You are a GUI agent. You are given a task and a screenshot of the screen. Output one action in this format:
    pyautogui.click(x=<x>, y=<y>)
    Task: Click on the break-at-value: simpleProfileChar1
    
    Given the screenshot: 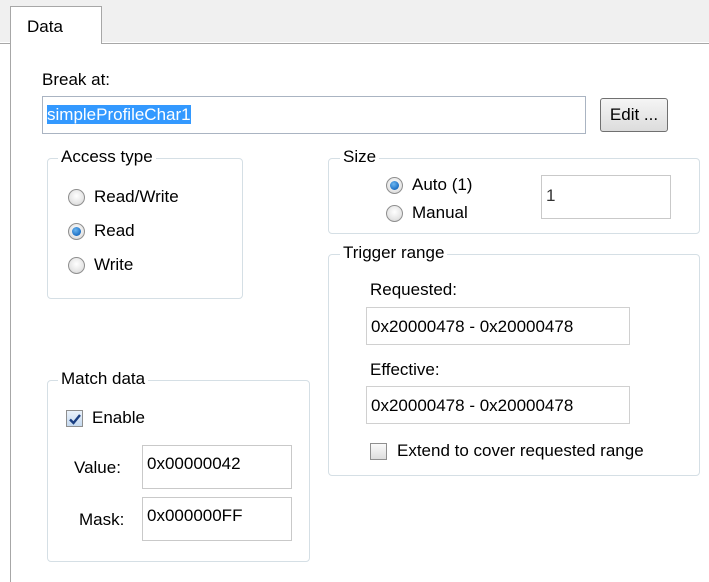 What is the action you would take?
    pyautogui.click(x=119, y=114)
    